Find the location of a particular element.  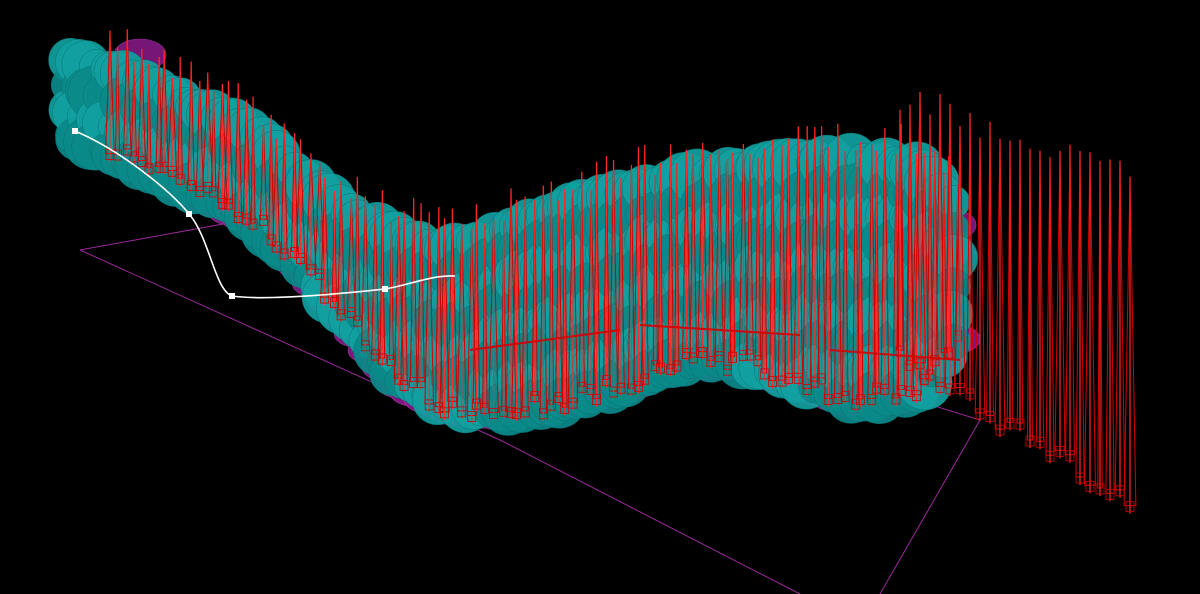

body-blob is located at coordinates (953, 342).